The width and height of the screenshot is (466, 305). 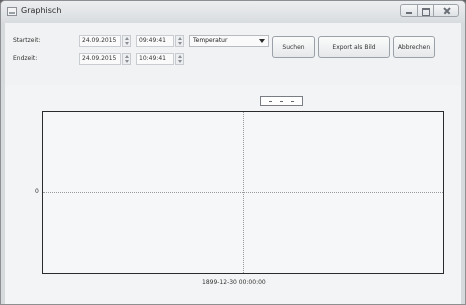 I want to click on y-tick-label: 0, so click(x=37, y=191).